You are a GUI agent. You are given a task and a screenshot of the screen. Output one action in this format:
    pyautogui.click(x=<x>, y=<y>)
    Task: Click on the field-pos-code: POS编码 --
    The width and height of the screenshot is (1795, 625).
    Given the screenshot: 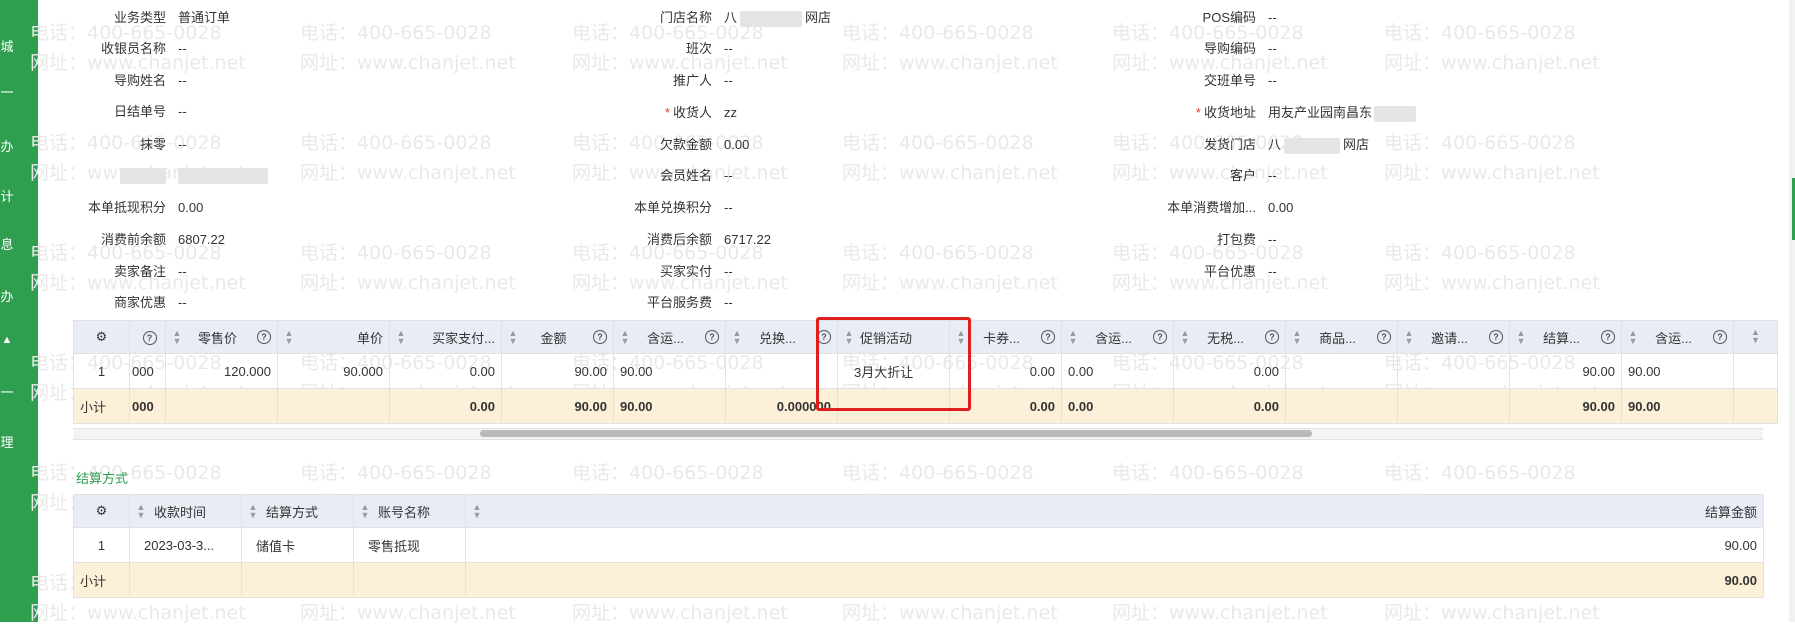 What is the action you would take?
    pyautogui.click(x=1239, y=17)
    